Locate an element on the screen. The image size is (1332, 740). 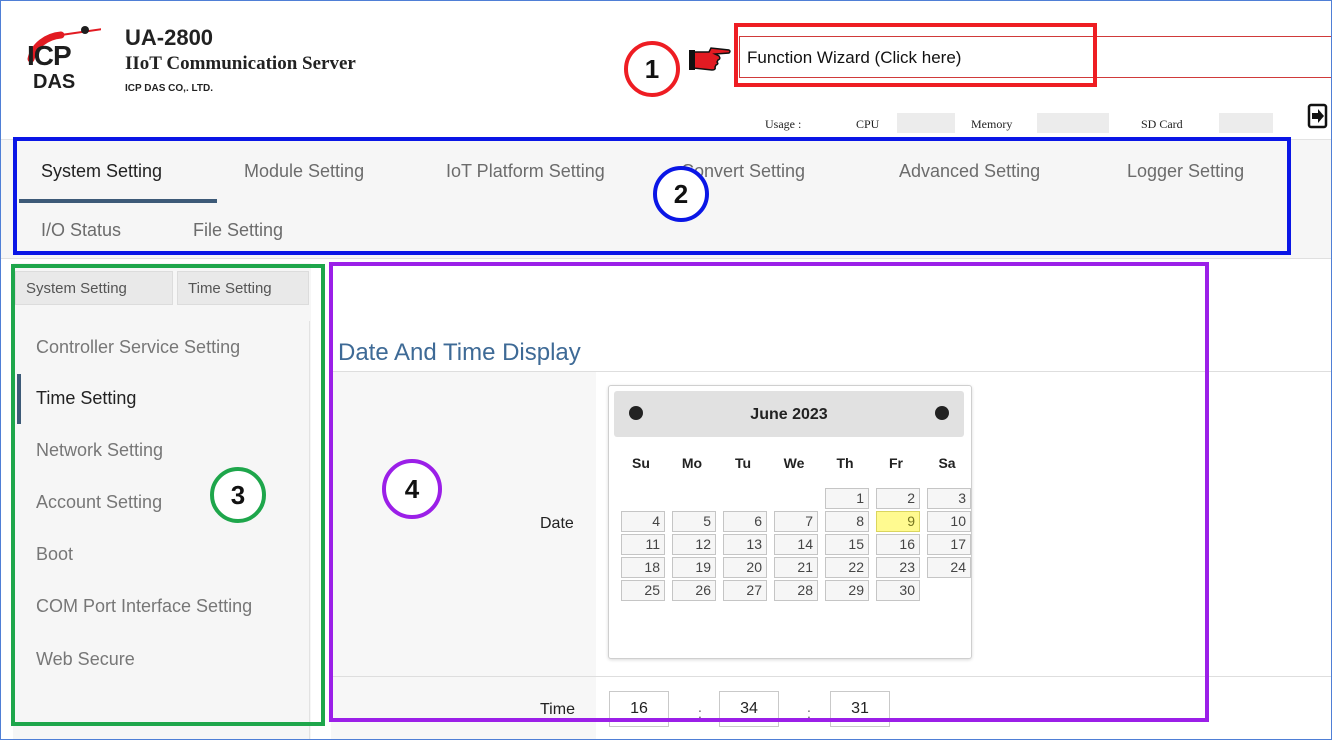
logo-text-das: DAS is located at coordinates (54, 82).